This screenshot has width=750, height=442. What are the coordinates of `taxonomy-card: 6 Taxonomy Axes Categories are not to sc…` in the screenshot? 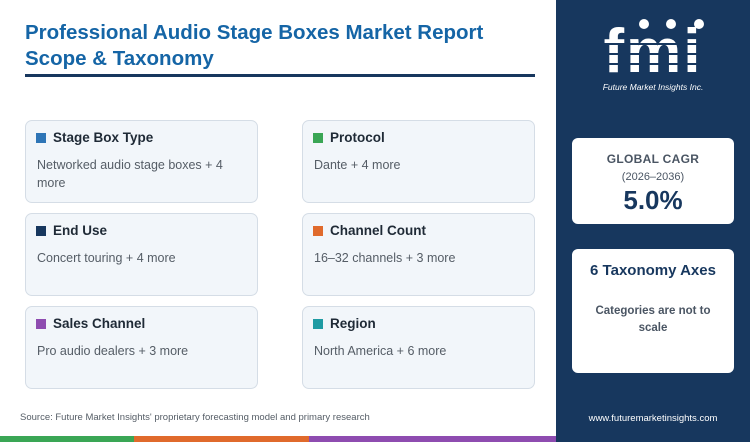 It's located at (653, 311).